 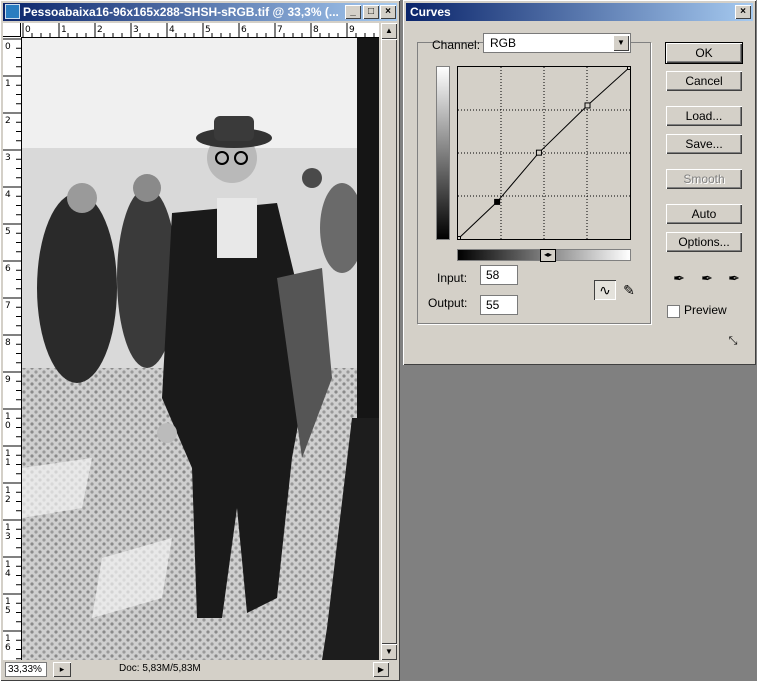 What do you see at coordinates (704, 214) in the screenshot?
I see `auto-button: Auto` at bounding box center [704, 214].